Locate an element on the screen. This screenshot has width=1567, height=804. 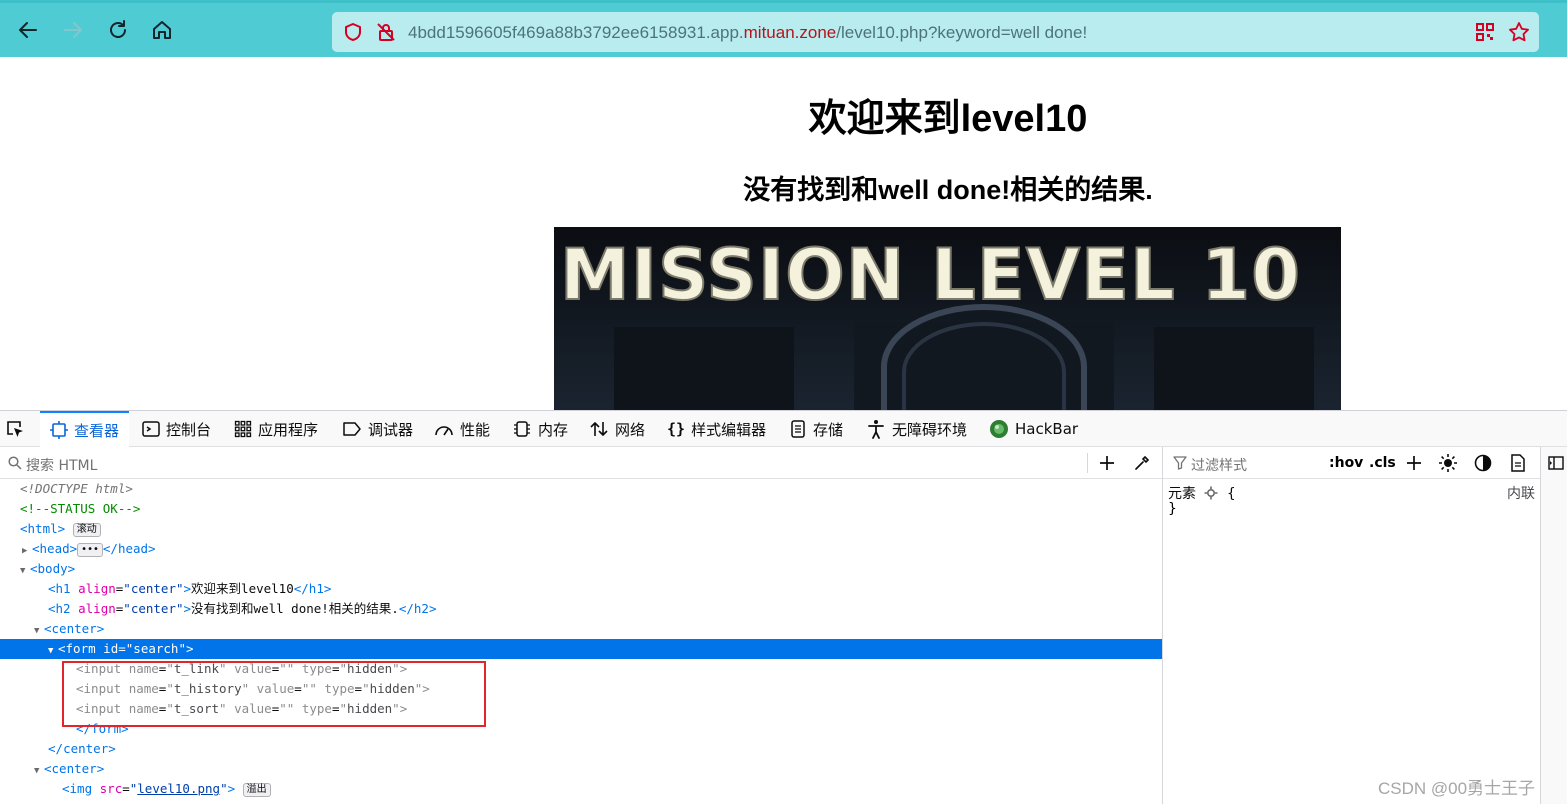
tree-node-head: ▶ <head> ••• </head> is located at coordinates (581, 549).